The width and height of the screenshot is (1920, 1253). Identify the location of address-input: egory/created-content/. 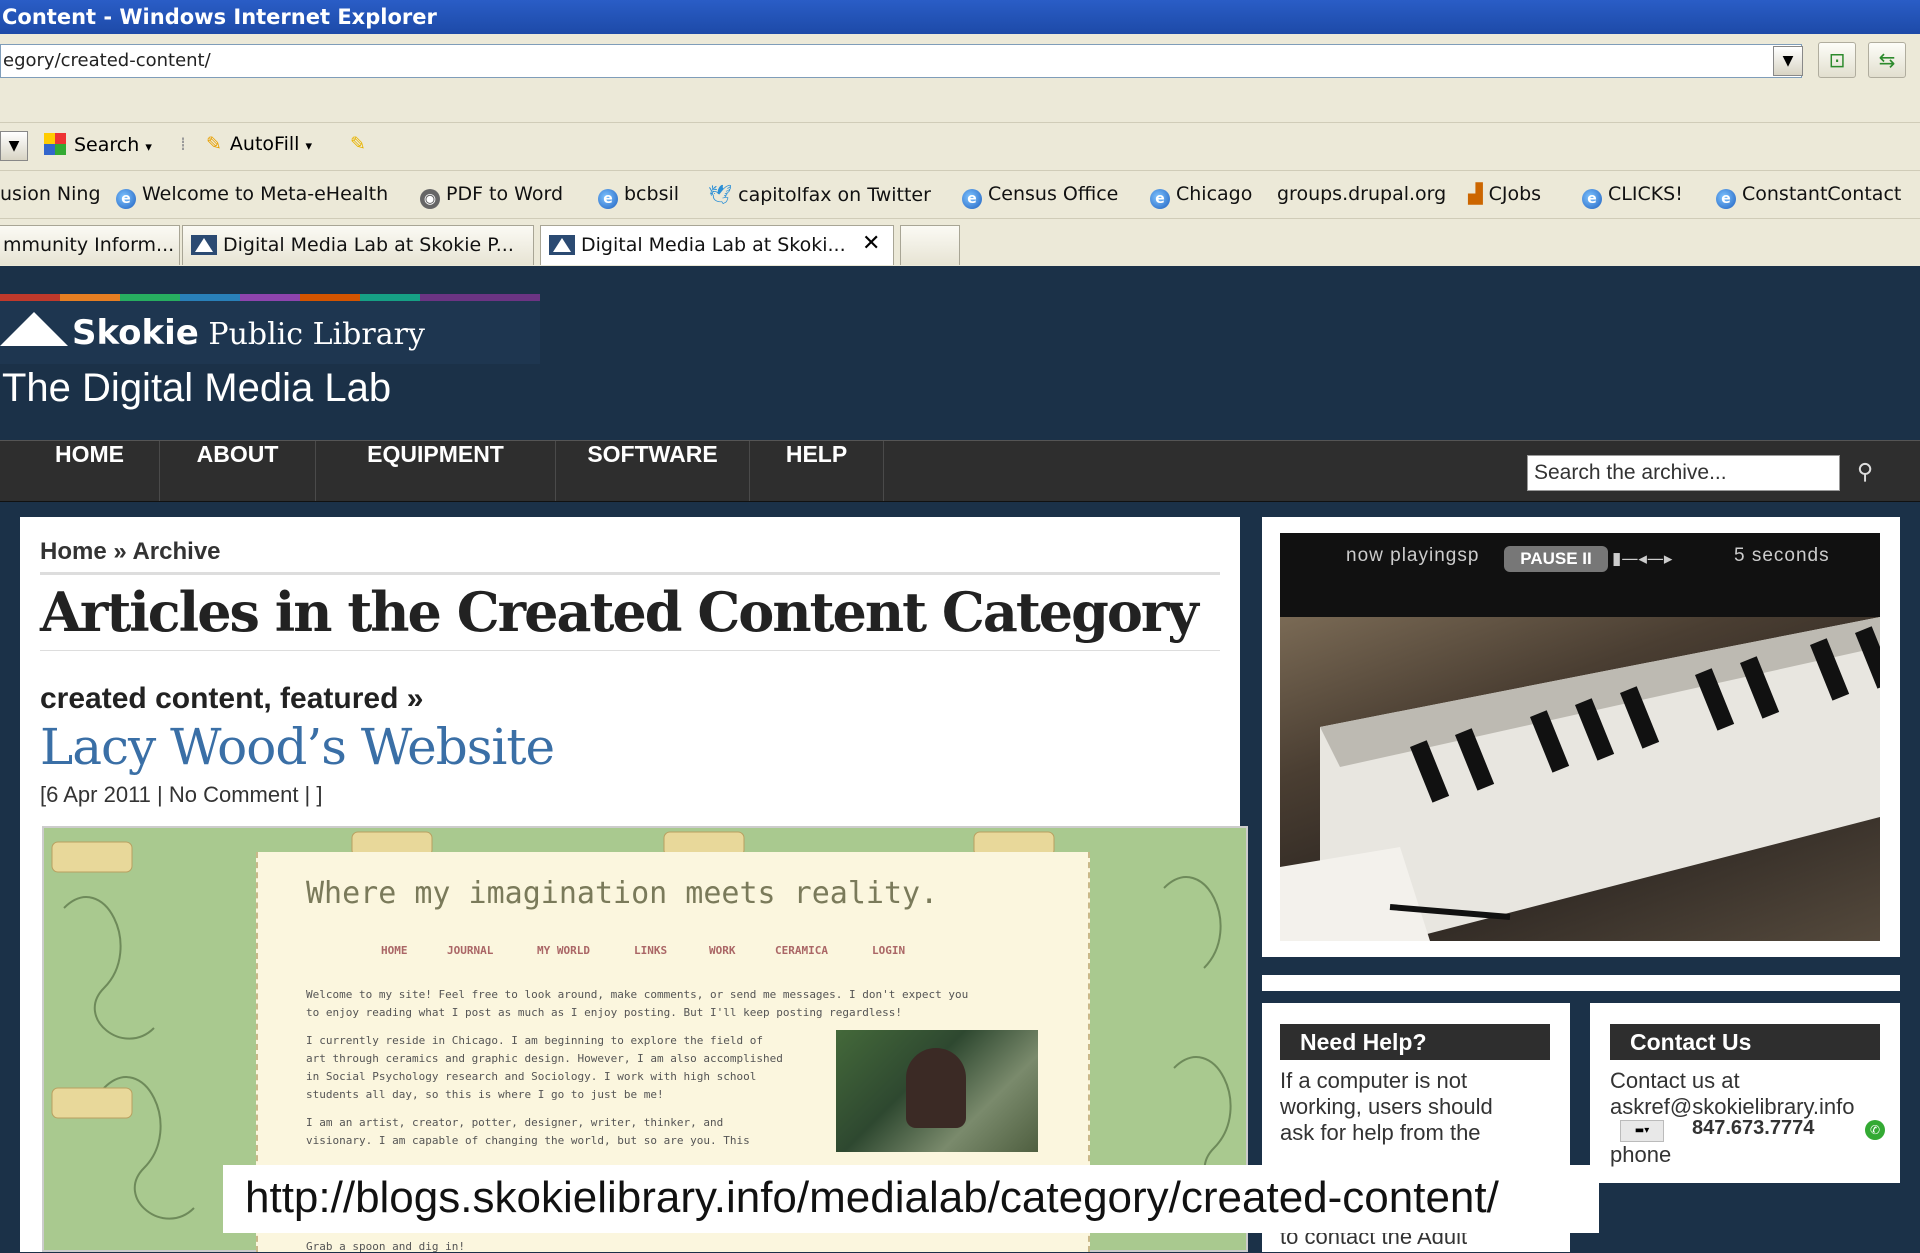
(901, 61).